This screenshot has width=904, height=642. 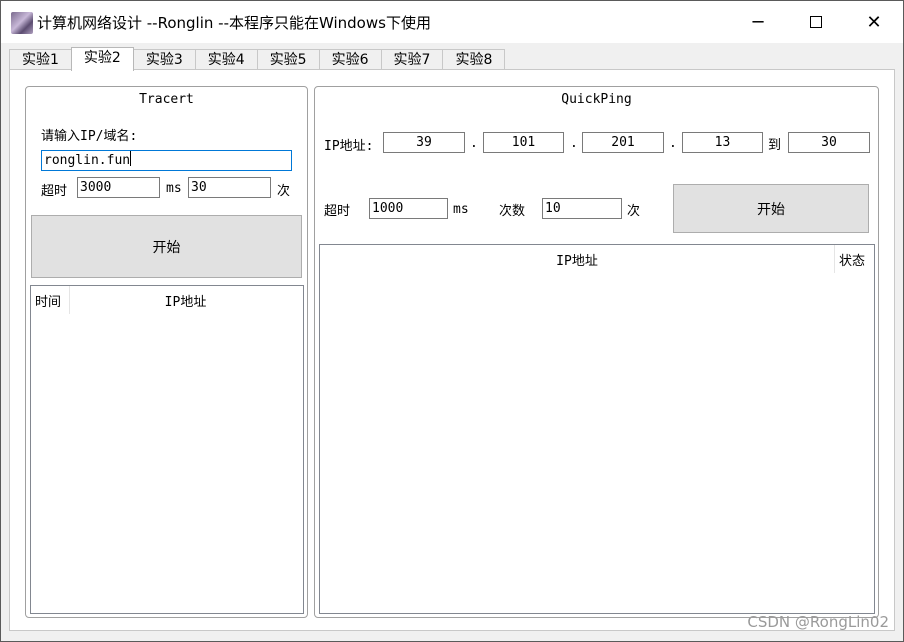 I want to click on ip-octet-1-input: 39, so click(x=424, y=142).